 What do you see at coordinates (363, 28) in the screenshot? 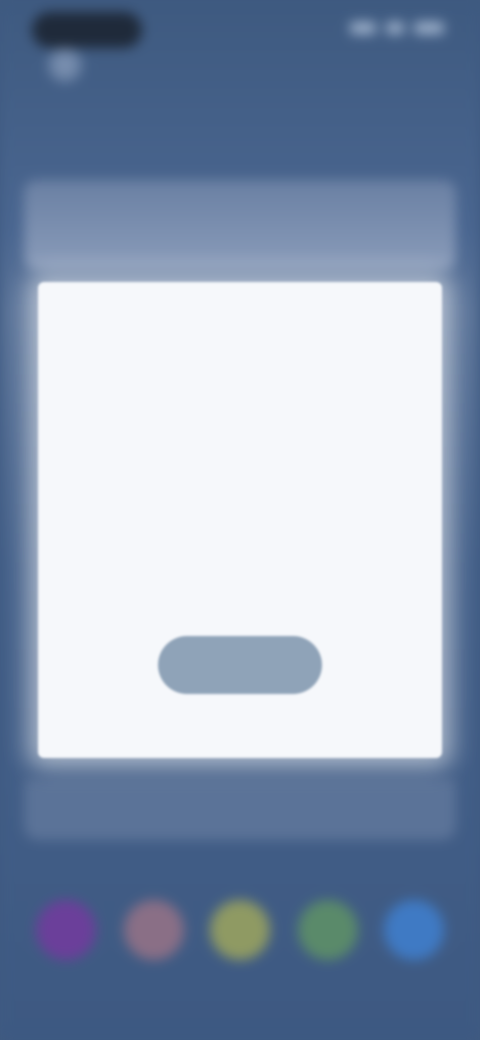
I see `signal-icon` at bounding box center [363, 28].